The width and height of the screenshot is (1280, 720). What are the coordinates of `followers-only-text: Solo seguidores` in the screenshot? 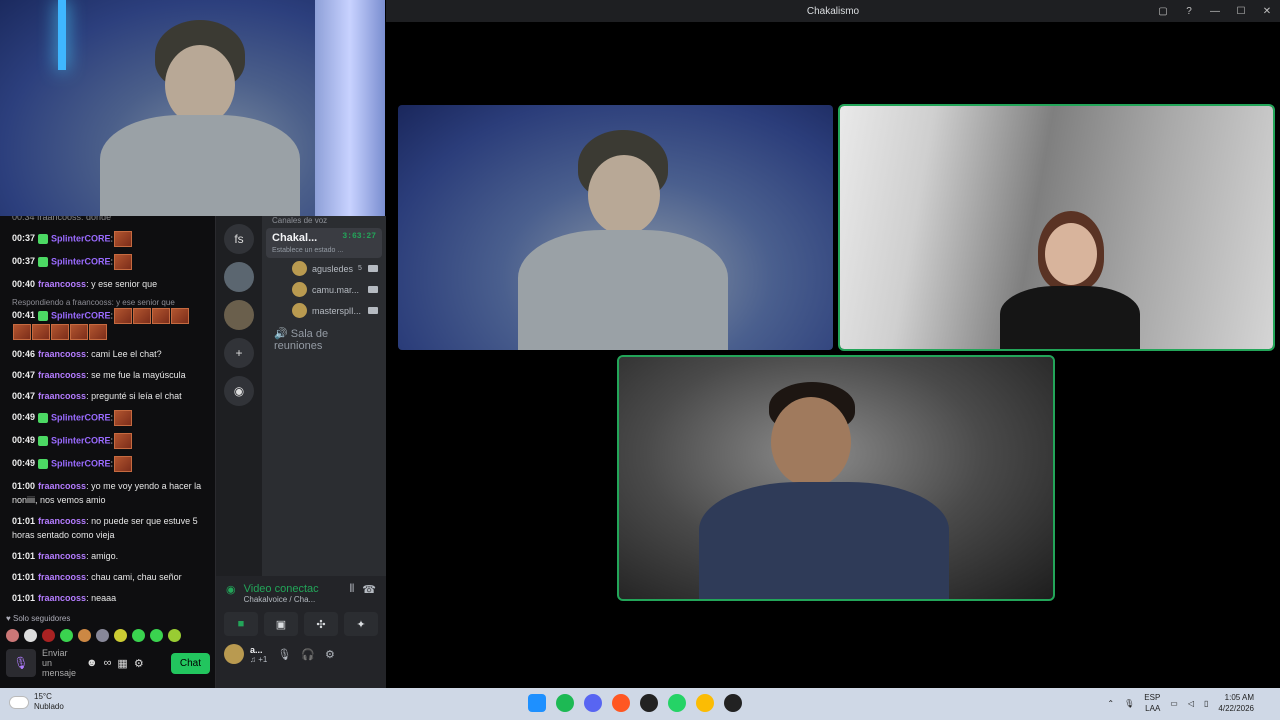 It's located at (41, 618).